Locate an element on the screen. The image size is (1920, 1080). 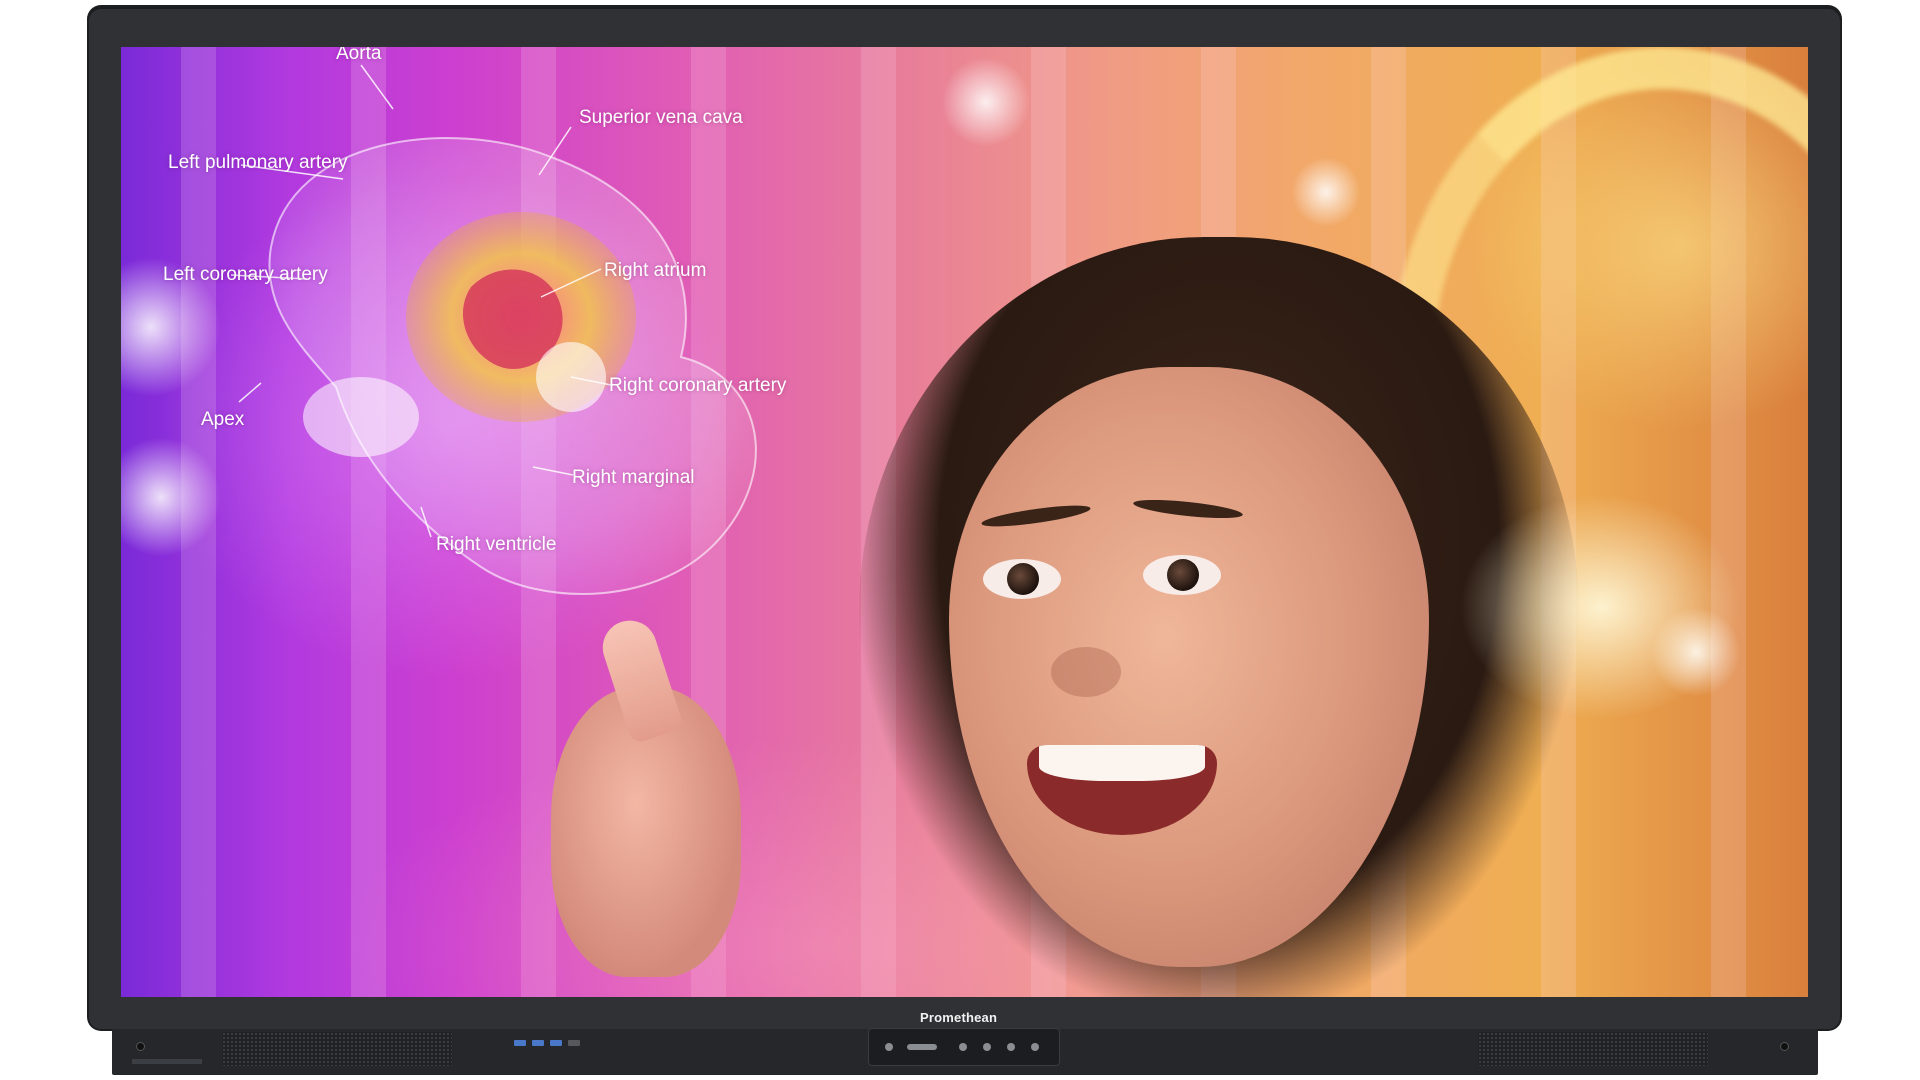
front-control-panel is located at coordinates (964, 1047).